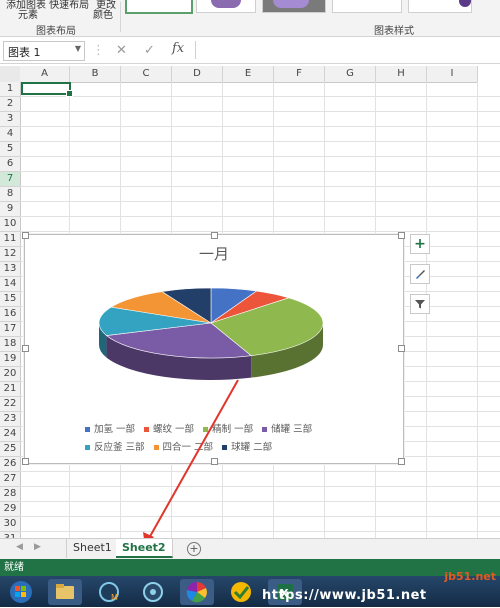 Image resolution: width=500 pixels, height=608 pixels. What do you see at coordinates (19, 547) in the screenshot?
I see `scroll-left-icon: ◀` at bounding box center [19, 547].